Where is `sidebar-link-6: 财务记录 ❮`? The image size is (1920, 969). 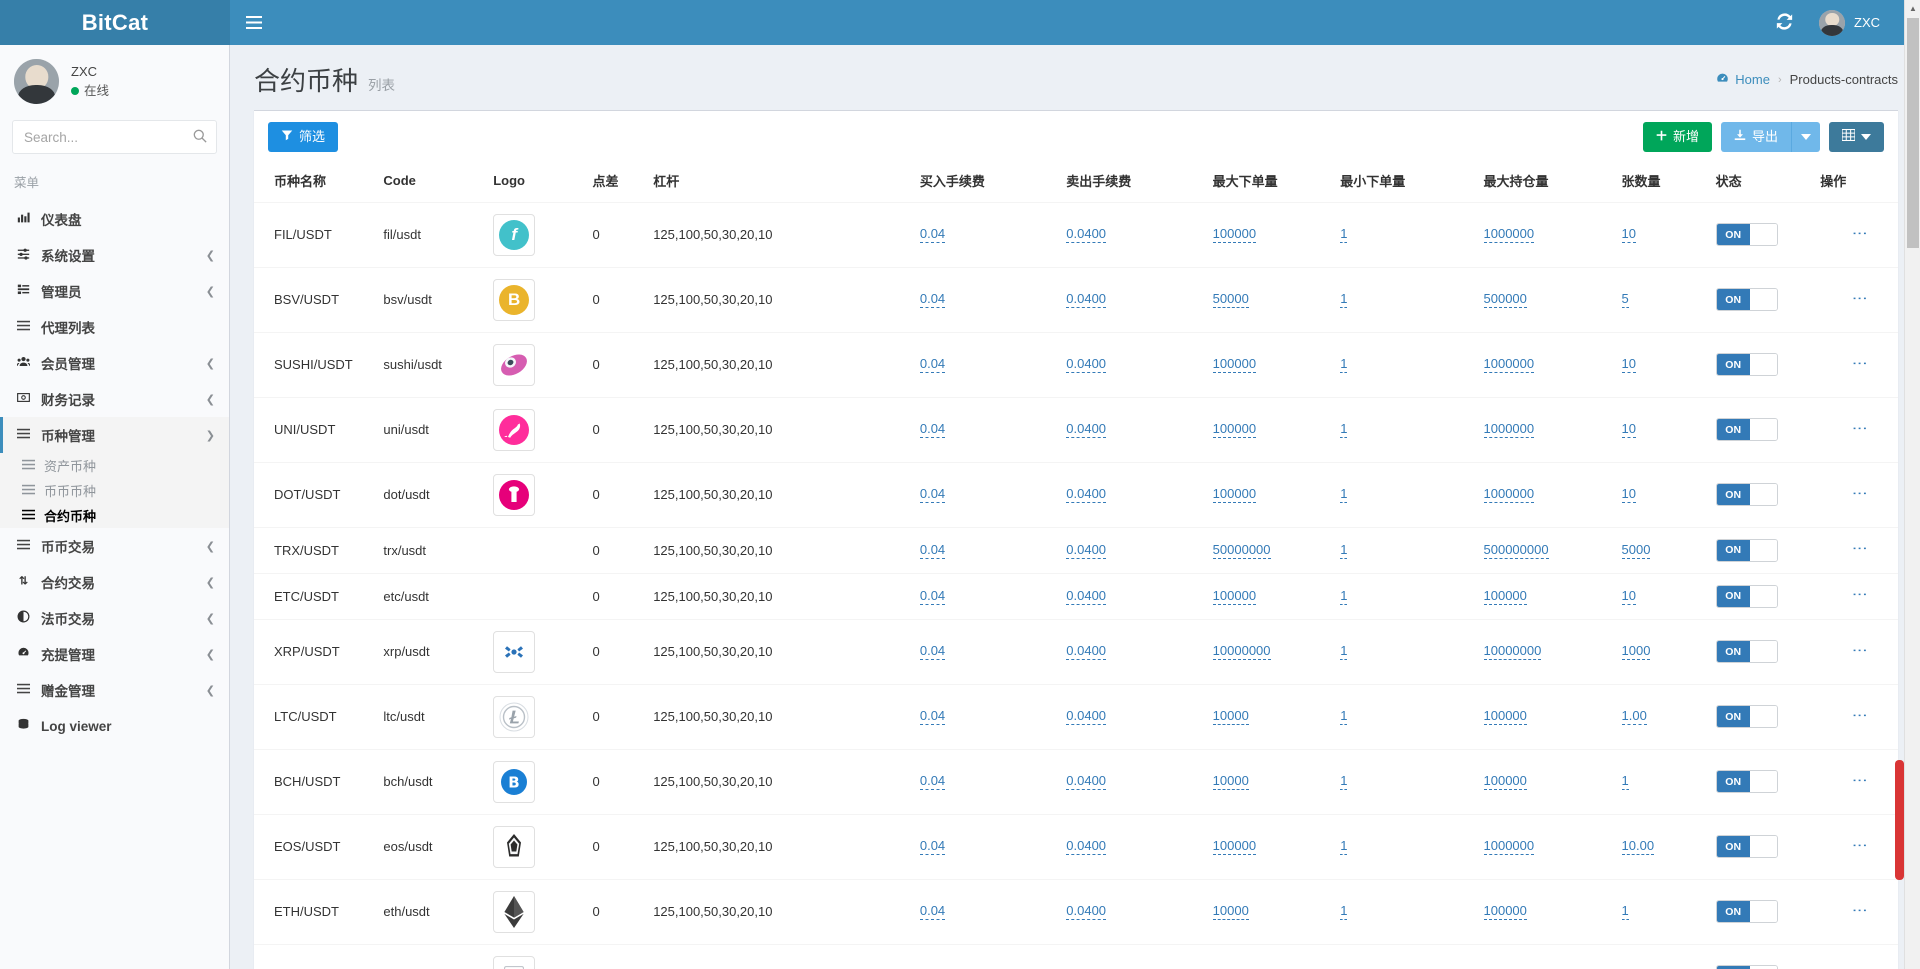 sidebar-link-6: 财务记录 ❮ is located at coordinates (116, 399).